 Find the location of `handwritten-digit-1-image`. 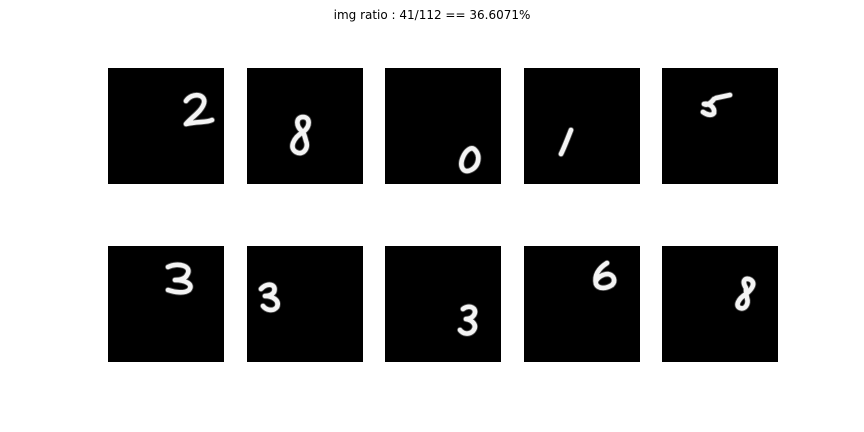

handwritten-digit-1-image is located at coordinates (566, 142).